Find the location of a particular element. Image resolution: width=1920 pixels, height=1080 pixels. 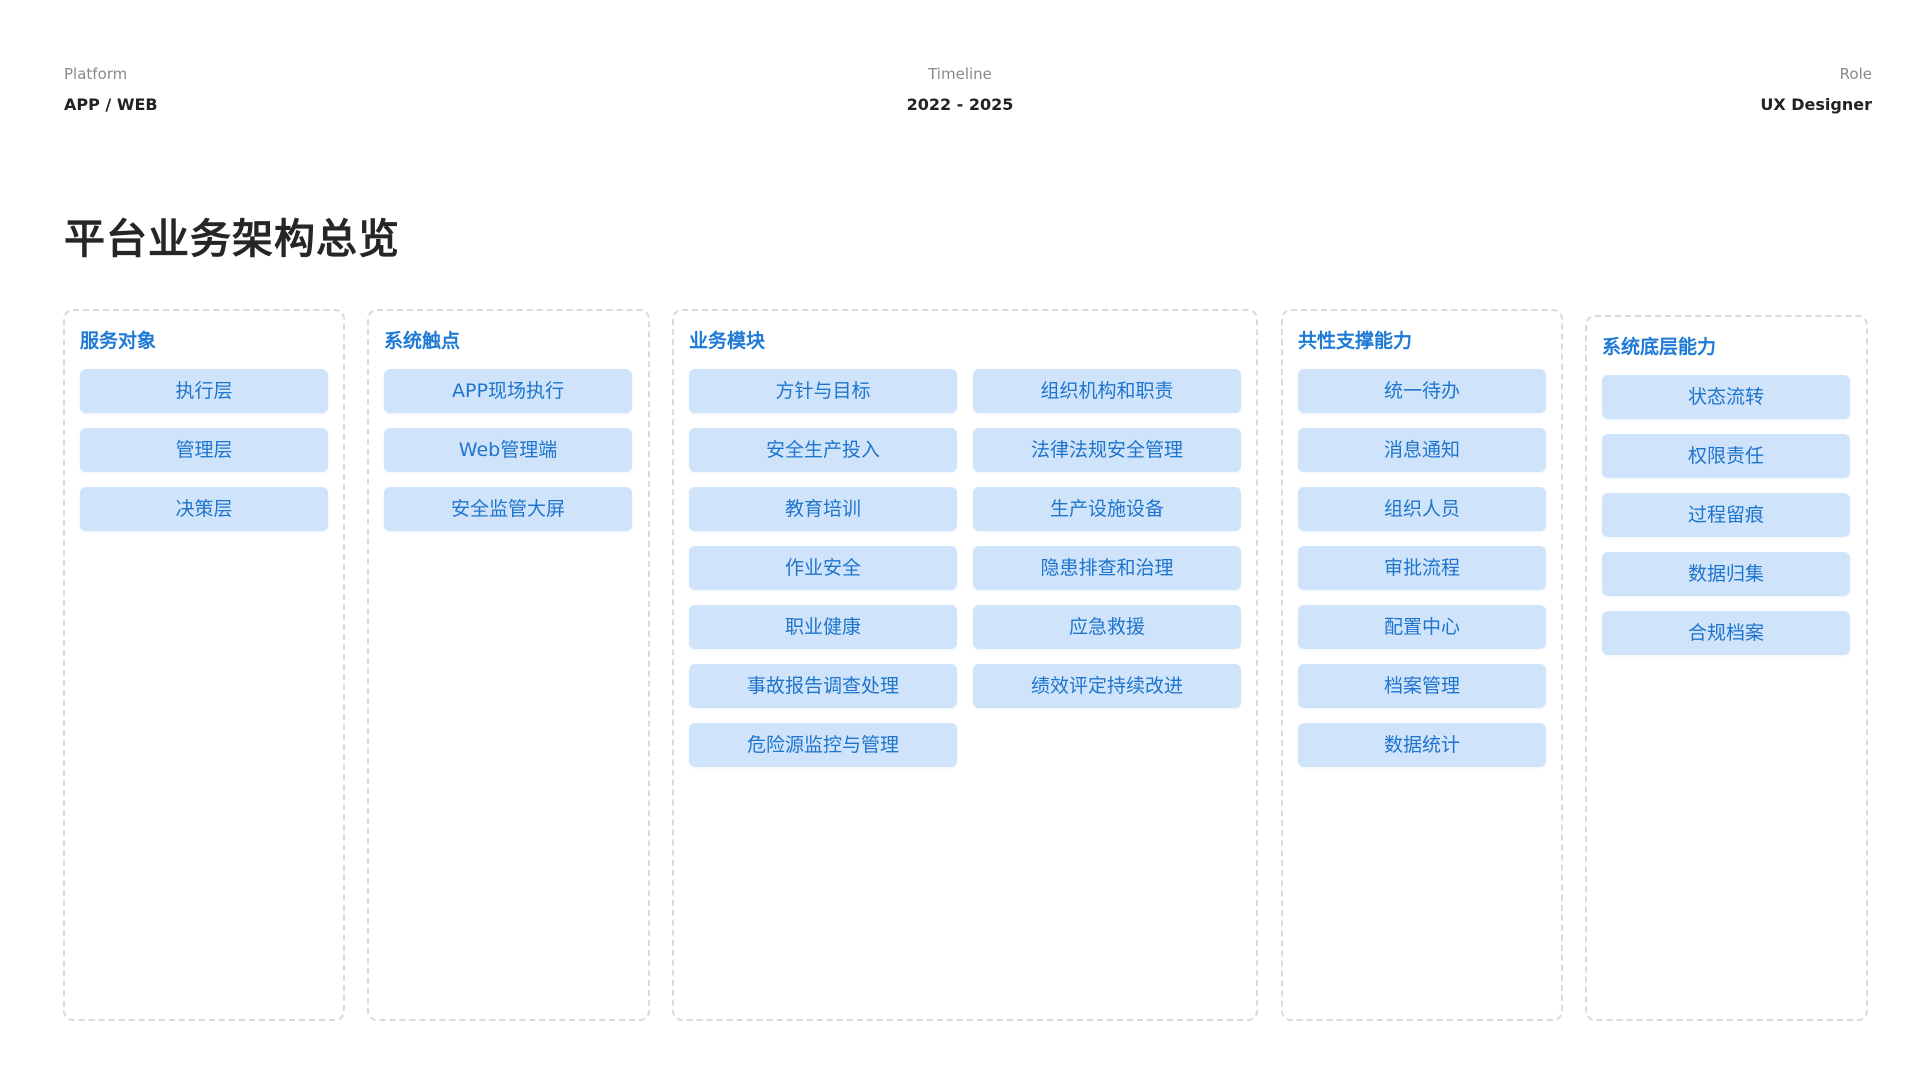

module-pill: 管理层 is located at coordinates (204, 450).